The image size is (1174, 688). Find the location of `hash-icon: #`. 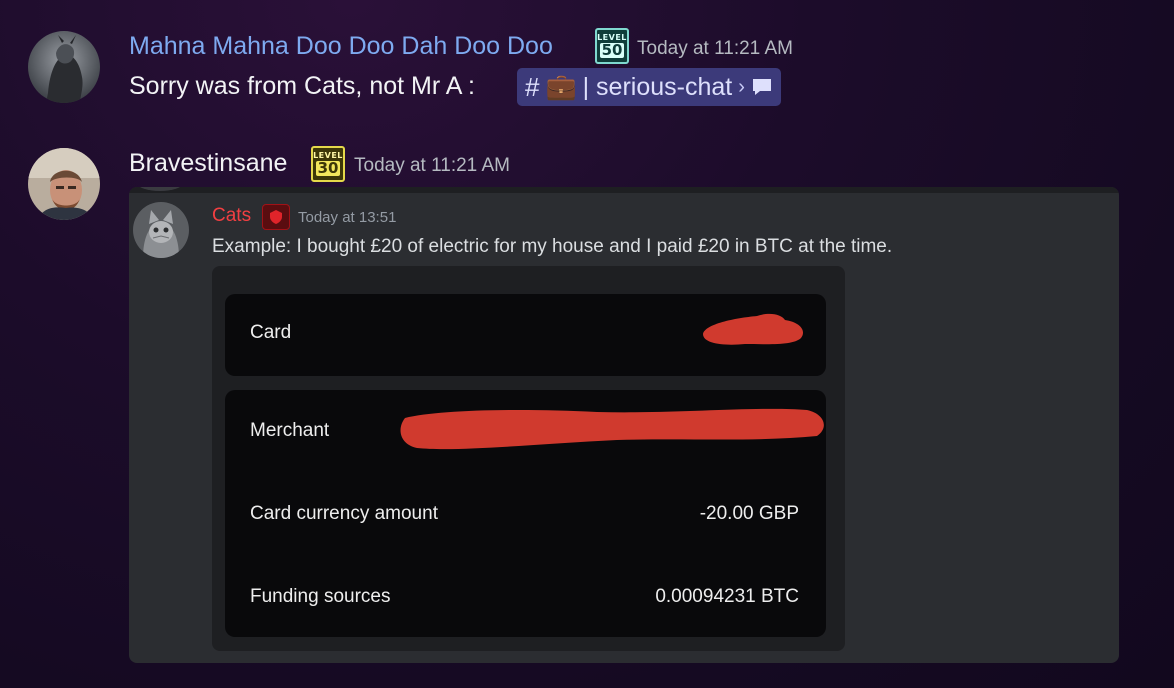

hash-icon: # is located at coordinates (532, 86).